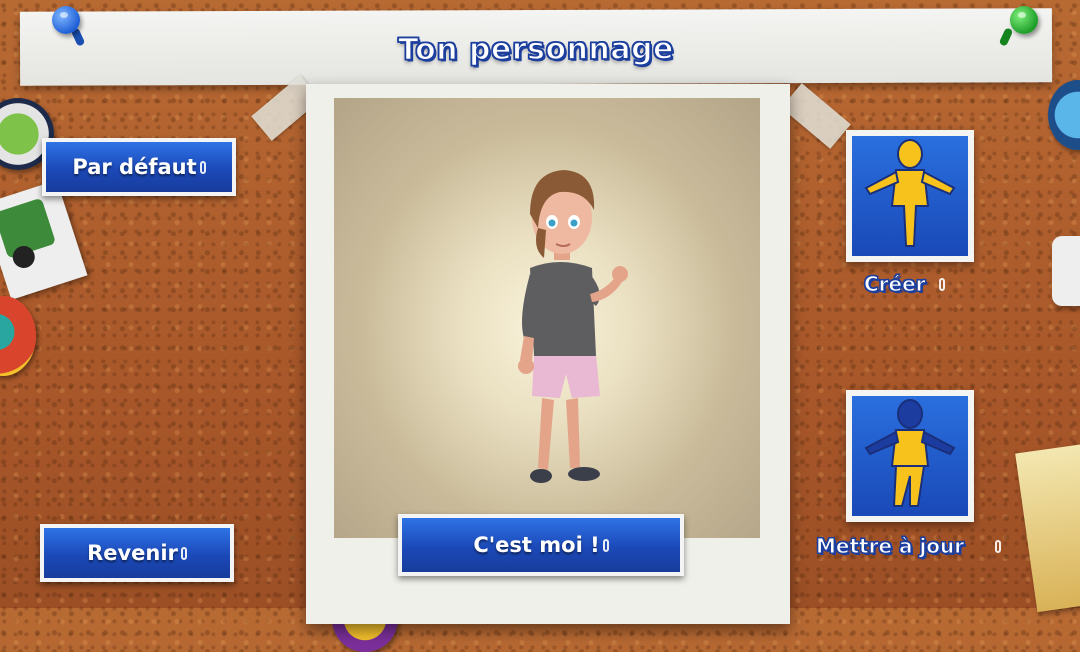 The image size is (1080, 652). I want to click on back-button: Revenir, so click(137, 553).